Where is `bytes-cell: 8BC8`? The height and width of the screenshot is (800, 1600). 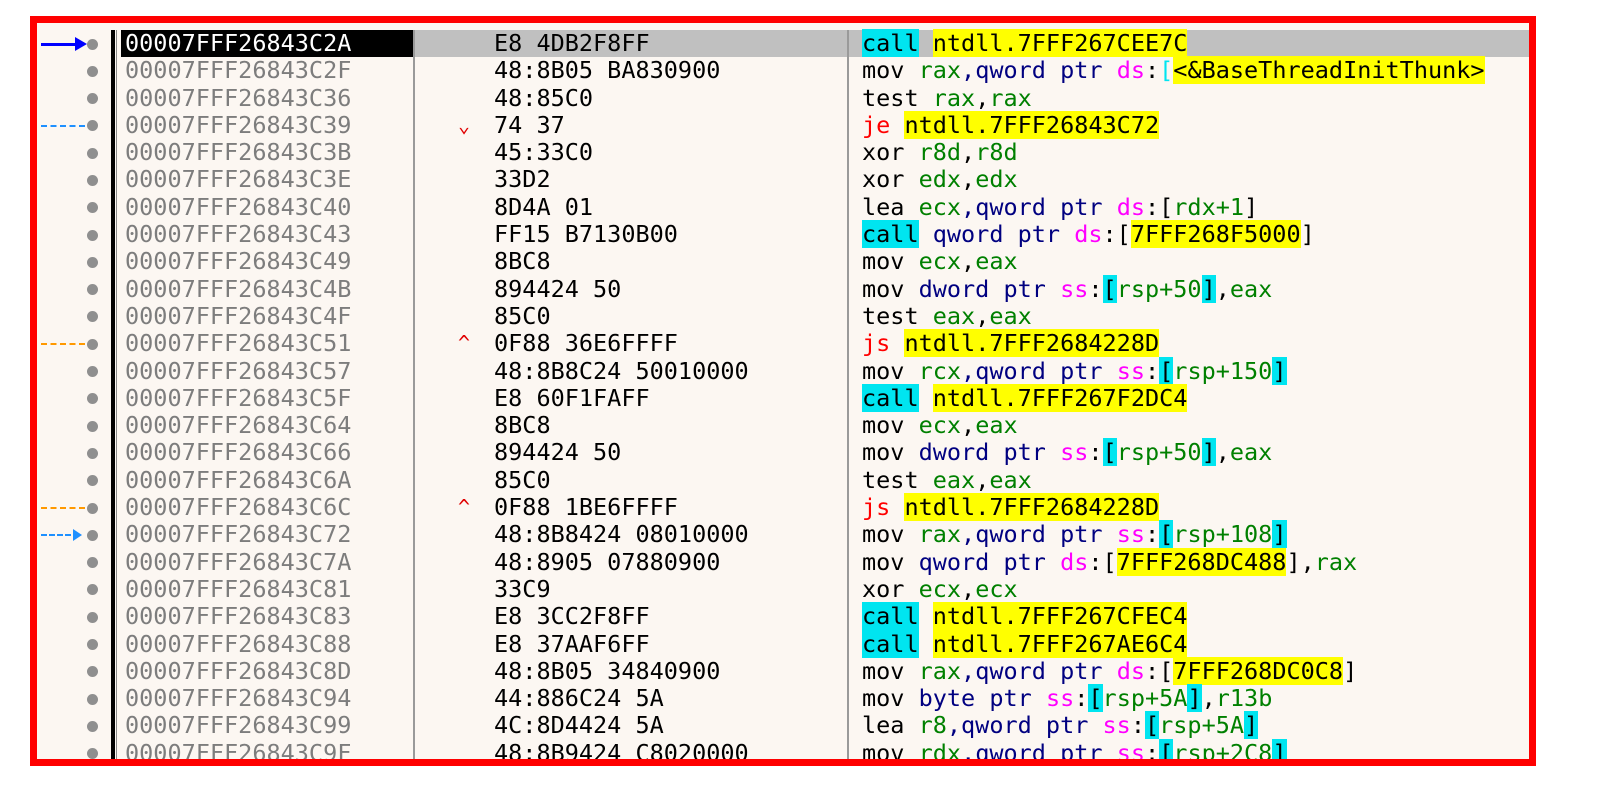
bytes-cell: 8BC8 is located at coordinates (522, 425).